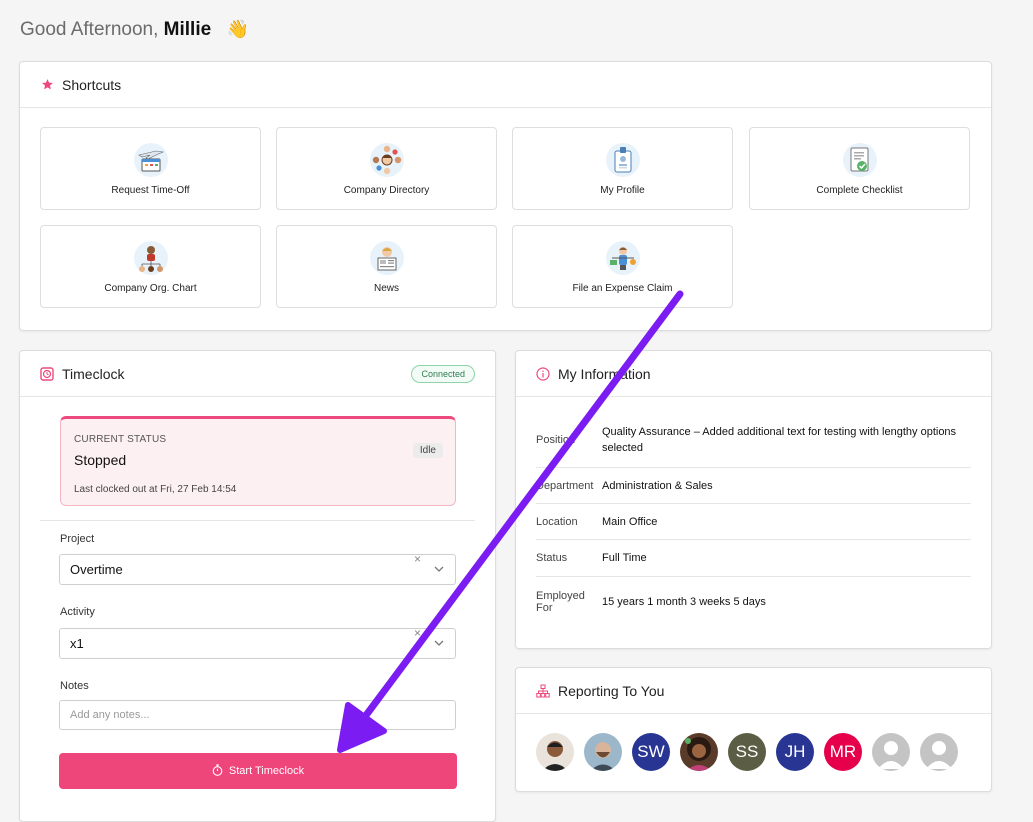  I want to click on star-icon, so click(47, 85).